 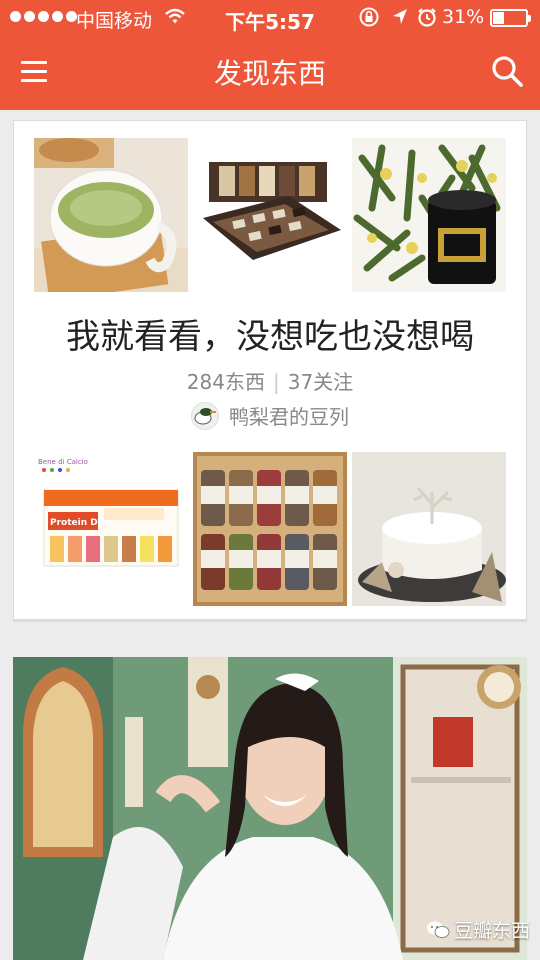 I want to click on location-arrow-icon, so click(x=400, y=19).